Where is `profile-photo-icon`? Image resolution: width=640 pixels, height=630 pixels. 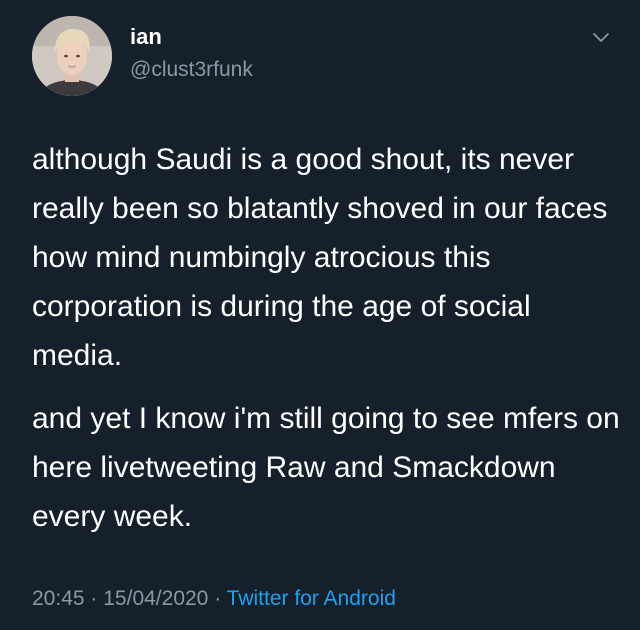
profile-photo-icon is located at coordinates (72, 56).